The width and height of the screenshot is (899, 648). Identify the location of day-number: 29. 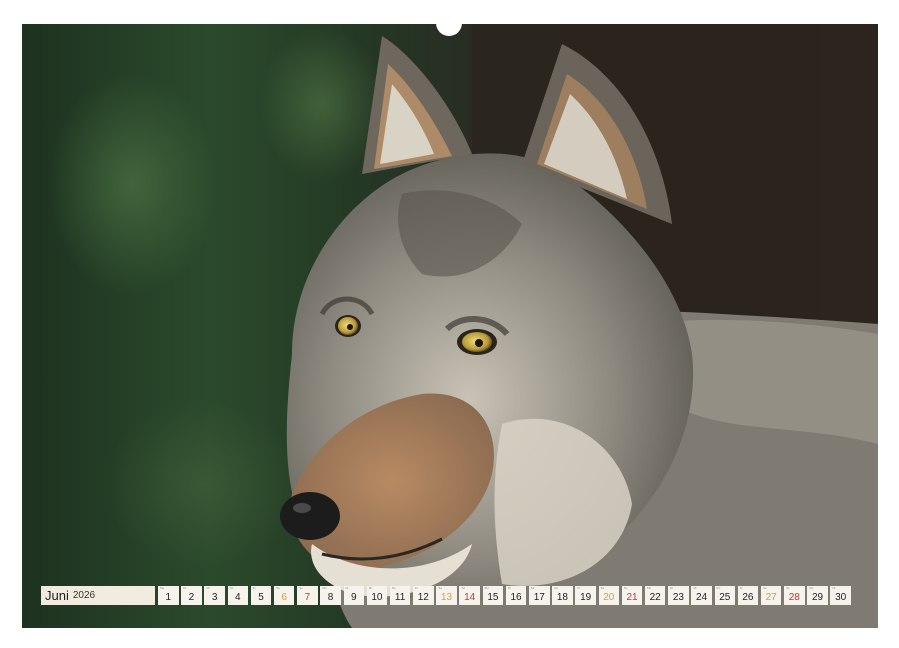
(817, 598).